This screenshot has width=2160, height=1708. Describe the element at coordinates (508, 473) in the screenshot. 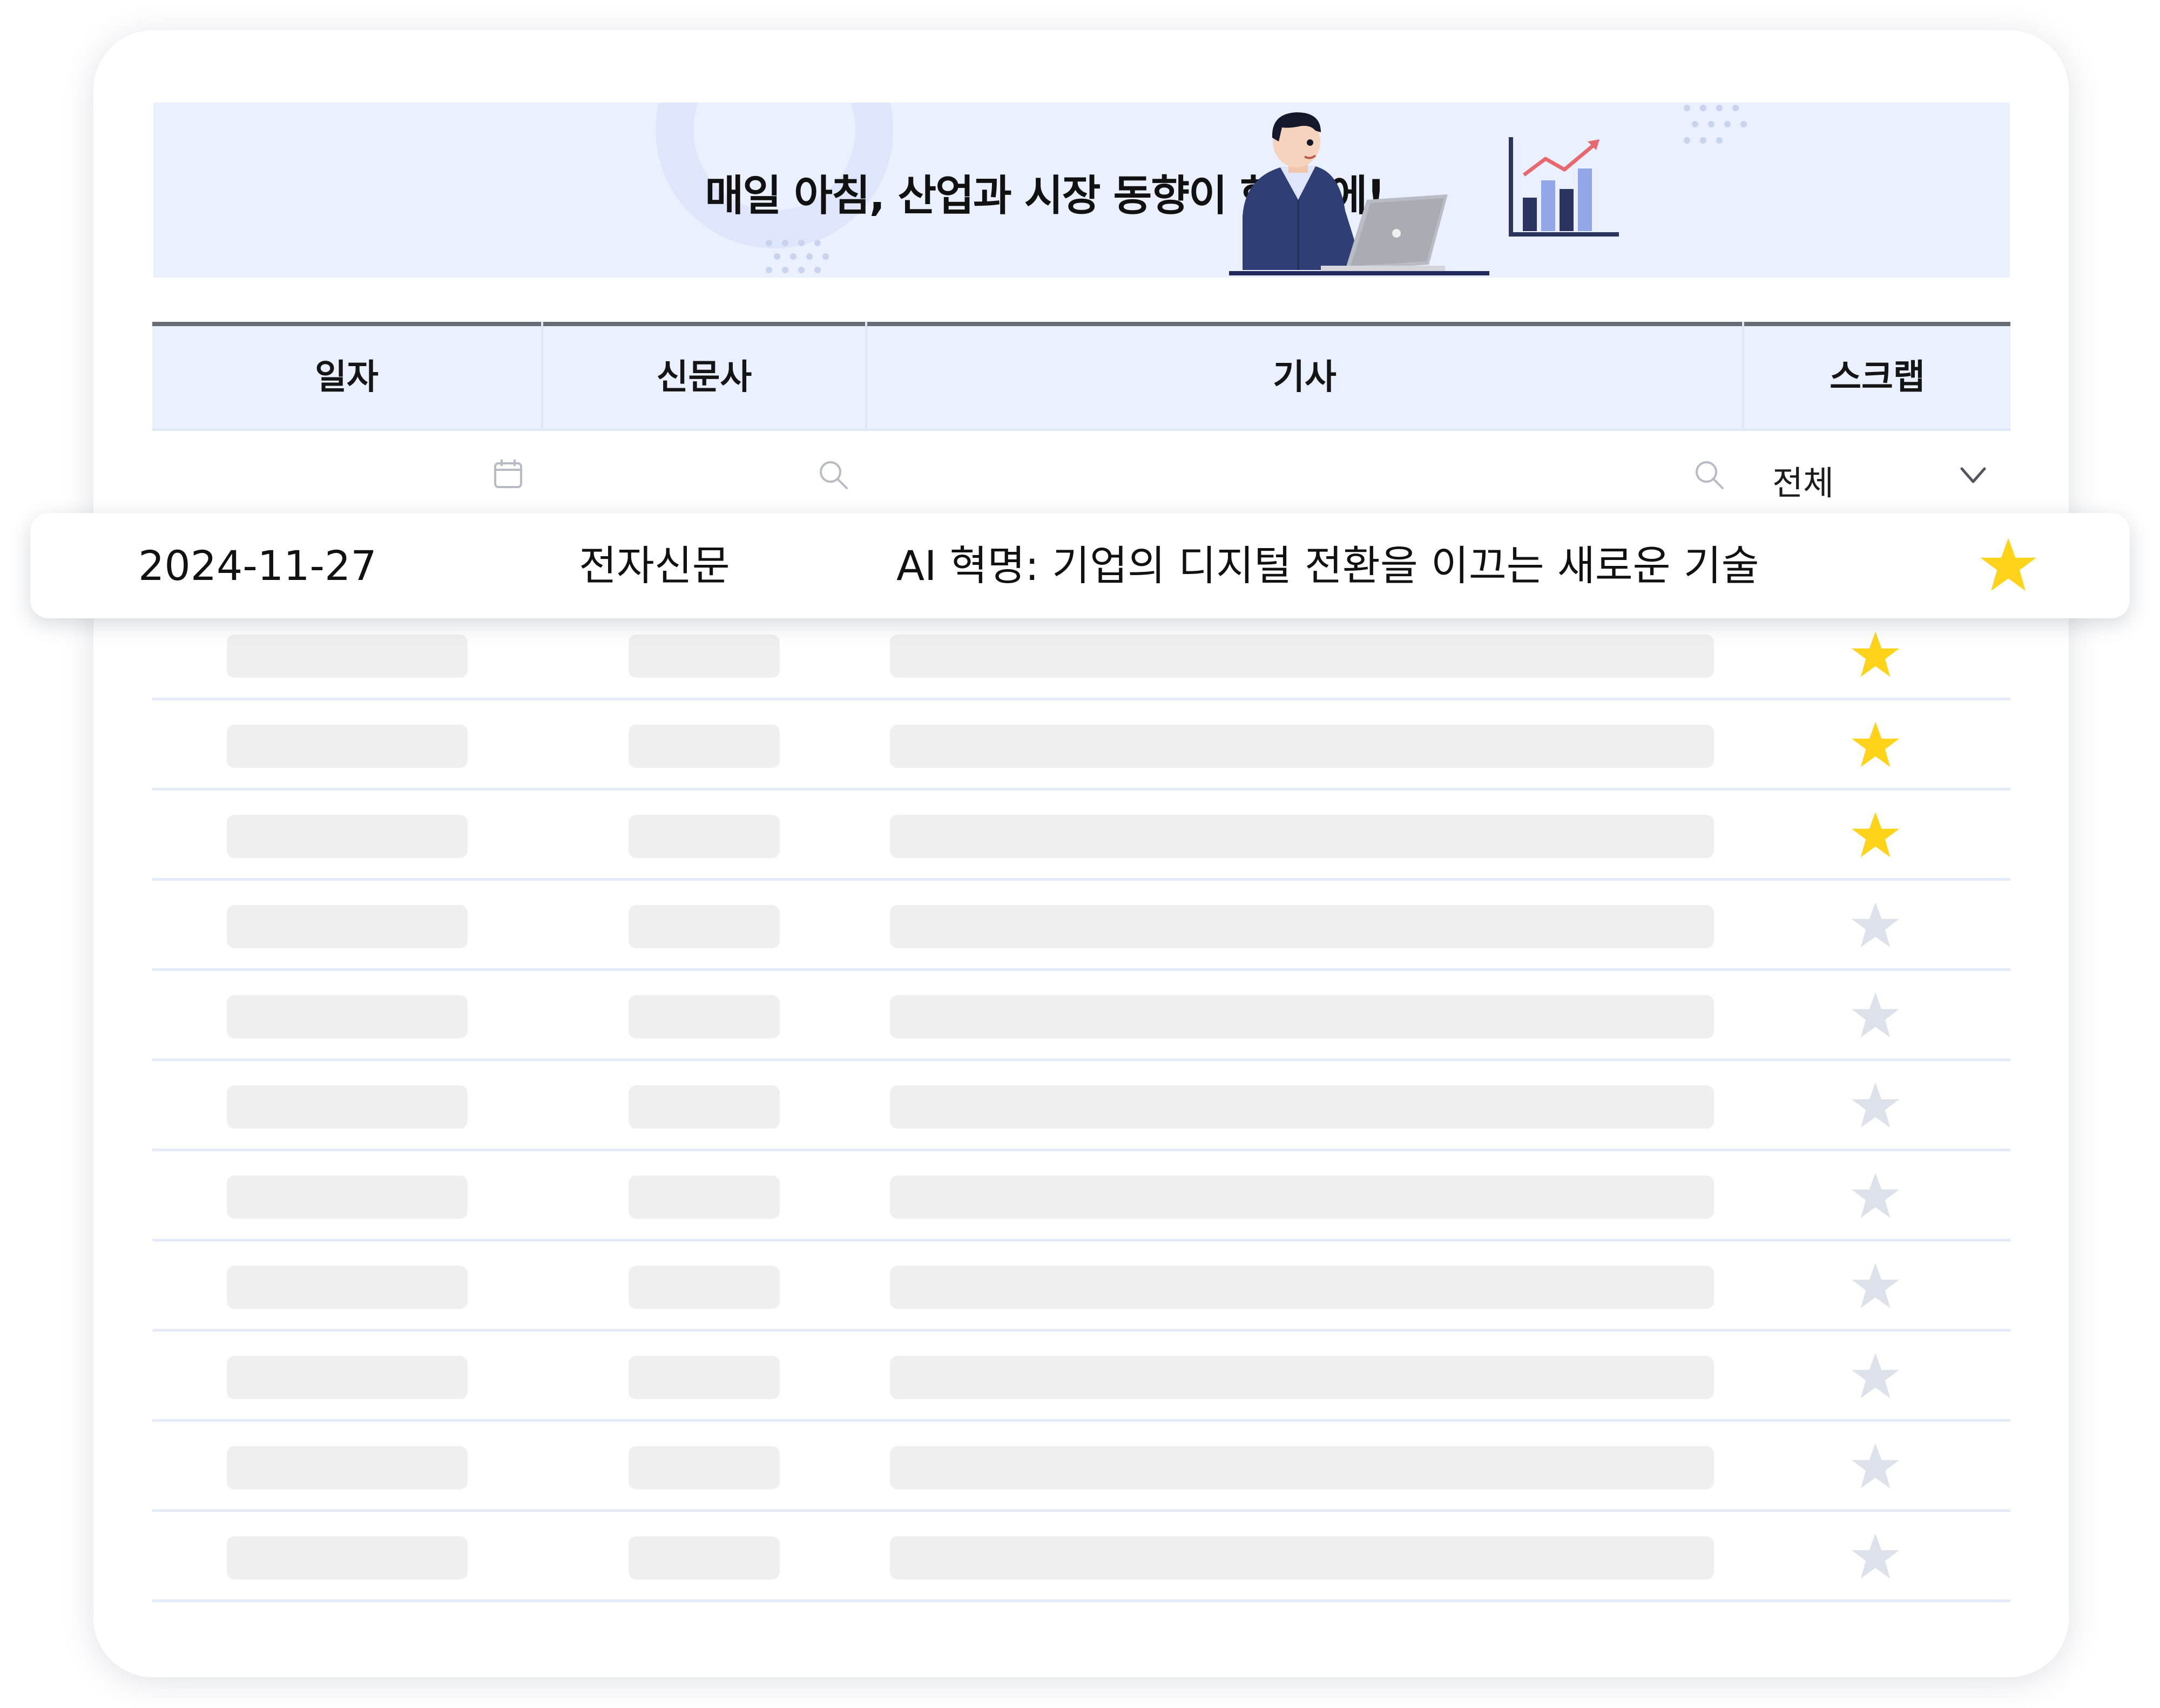

I see `calendar-icon` at that location.